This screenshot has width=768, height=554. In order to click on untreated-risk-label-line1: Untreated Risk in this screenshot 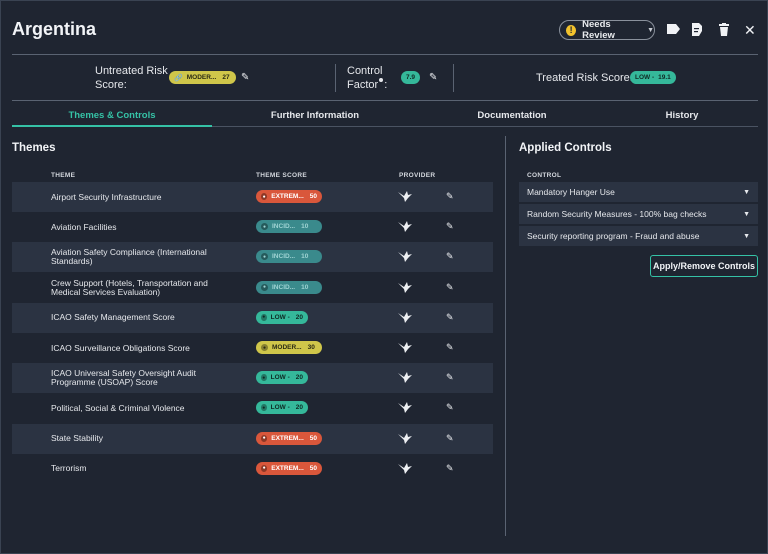, I will do `click(131, 71)`.